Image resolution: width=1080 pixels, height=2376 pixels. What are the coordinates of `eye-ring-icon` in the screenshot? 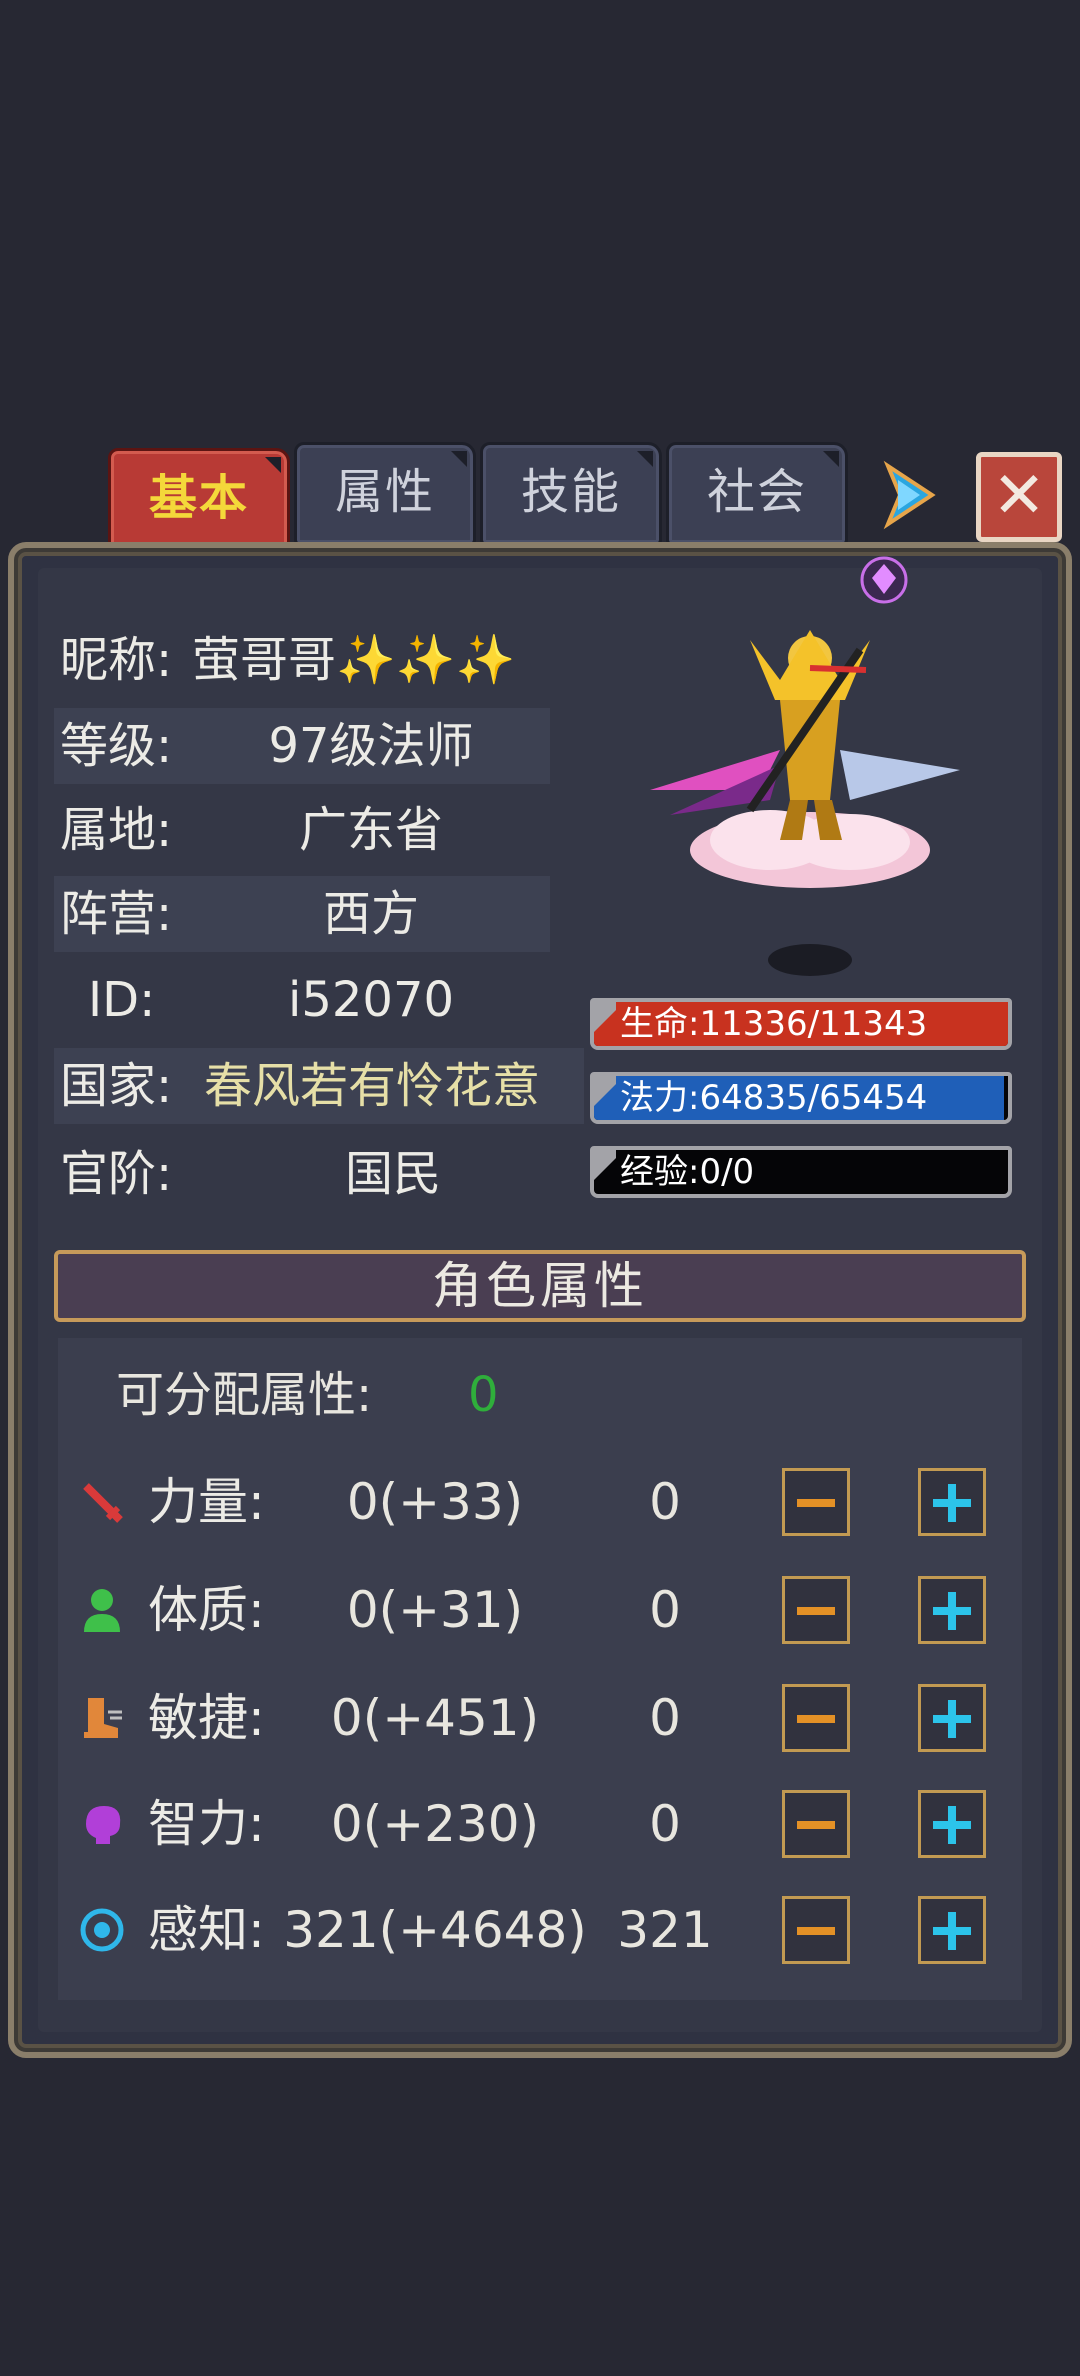 It's located at (102, 1930).